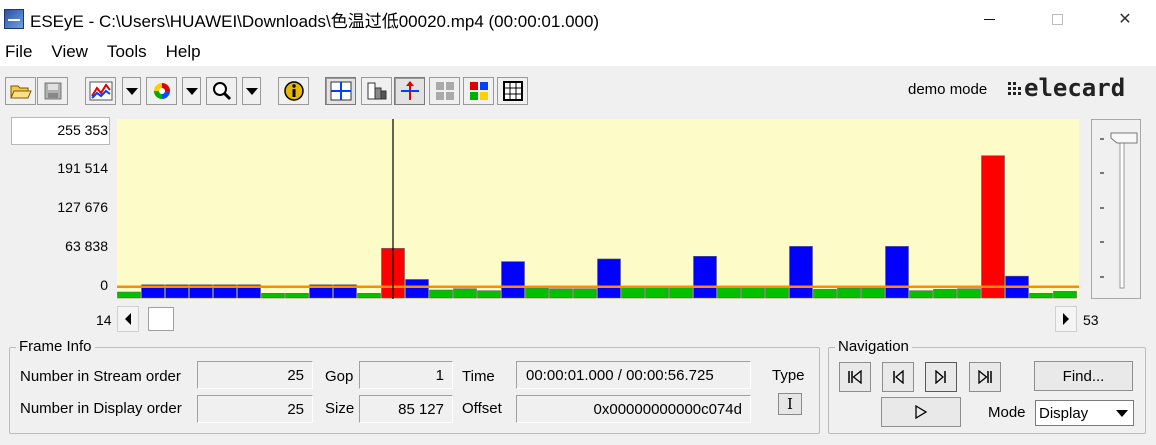 Image resolution: width=1156 pixels, height=445 pixels. I want to click on graph-type-dropdown, so click(131, 91).